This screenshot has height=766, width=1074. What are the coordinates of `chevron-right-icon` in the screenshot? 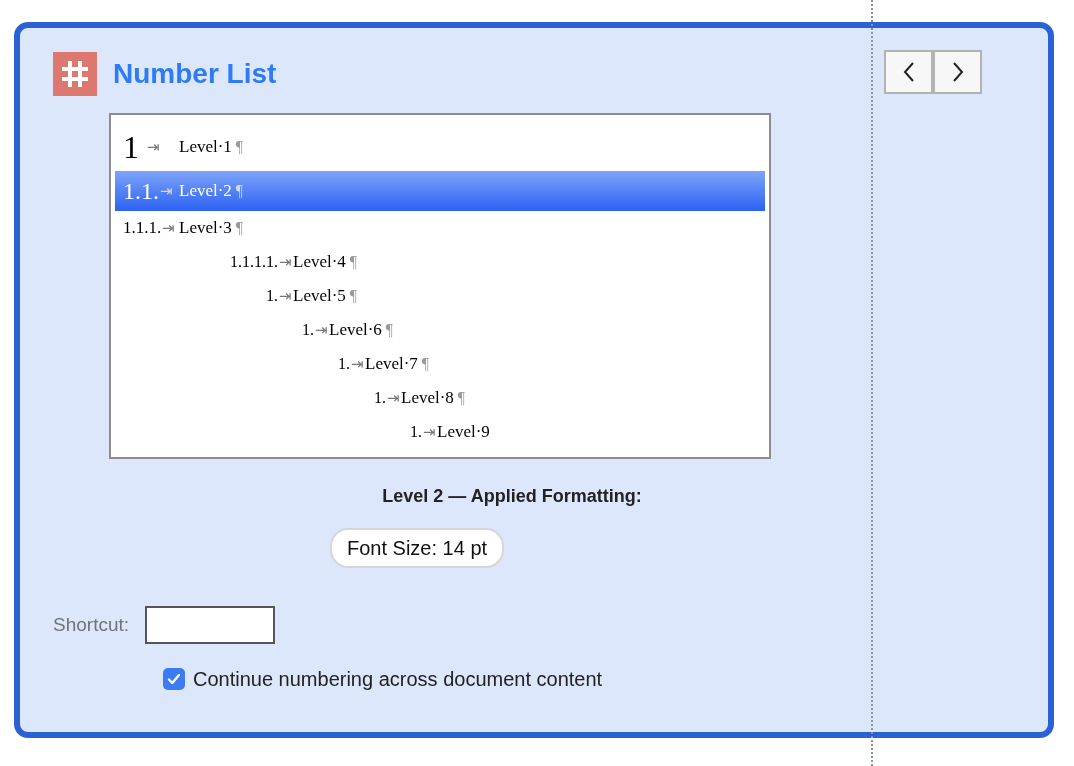 It's located at (957, 72).